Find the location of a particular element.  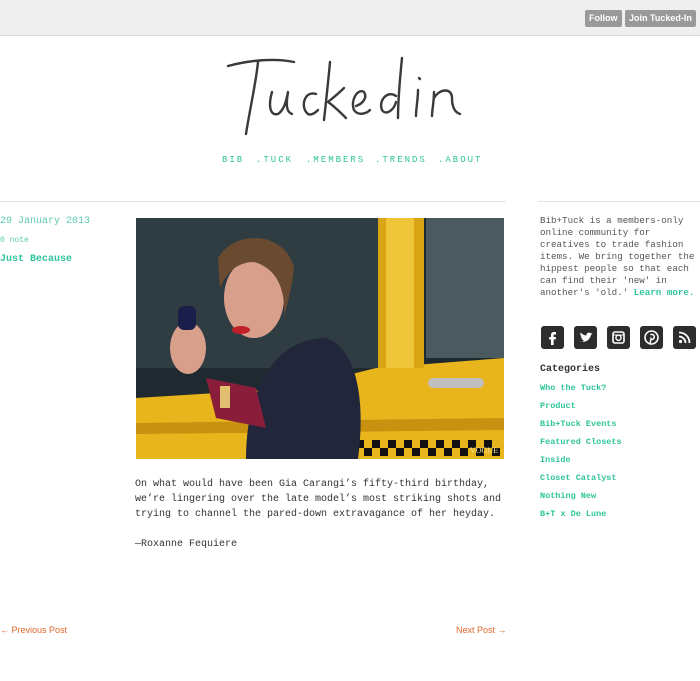

learn-more-link: Learn more. is located at coordinates (664, 292).